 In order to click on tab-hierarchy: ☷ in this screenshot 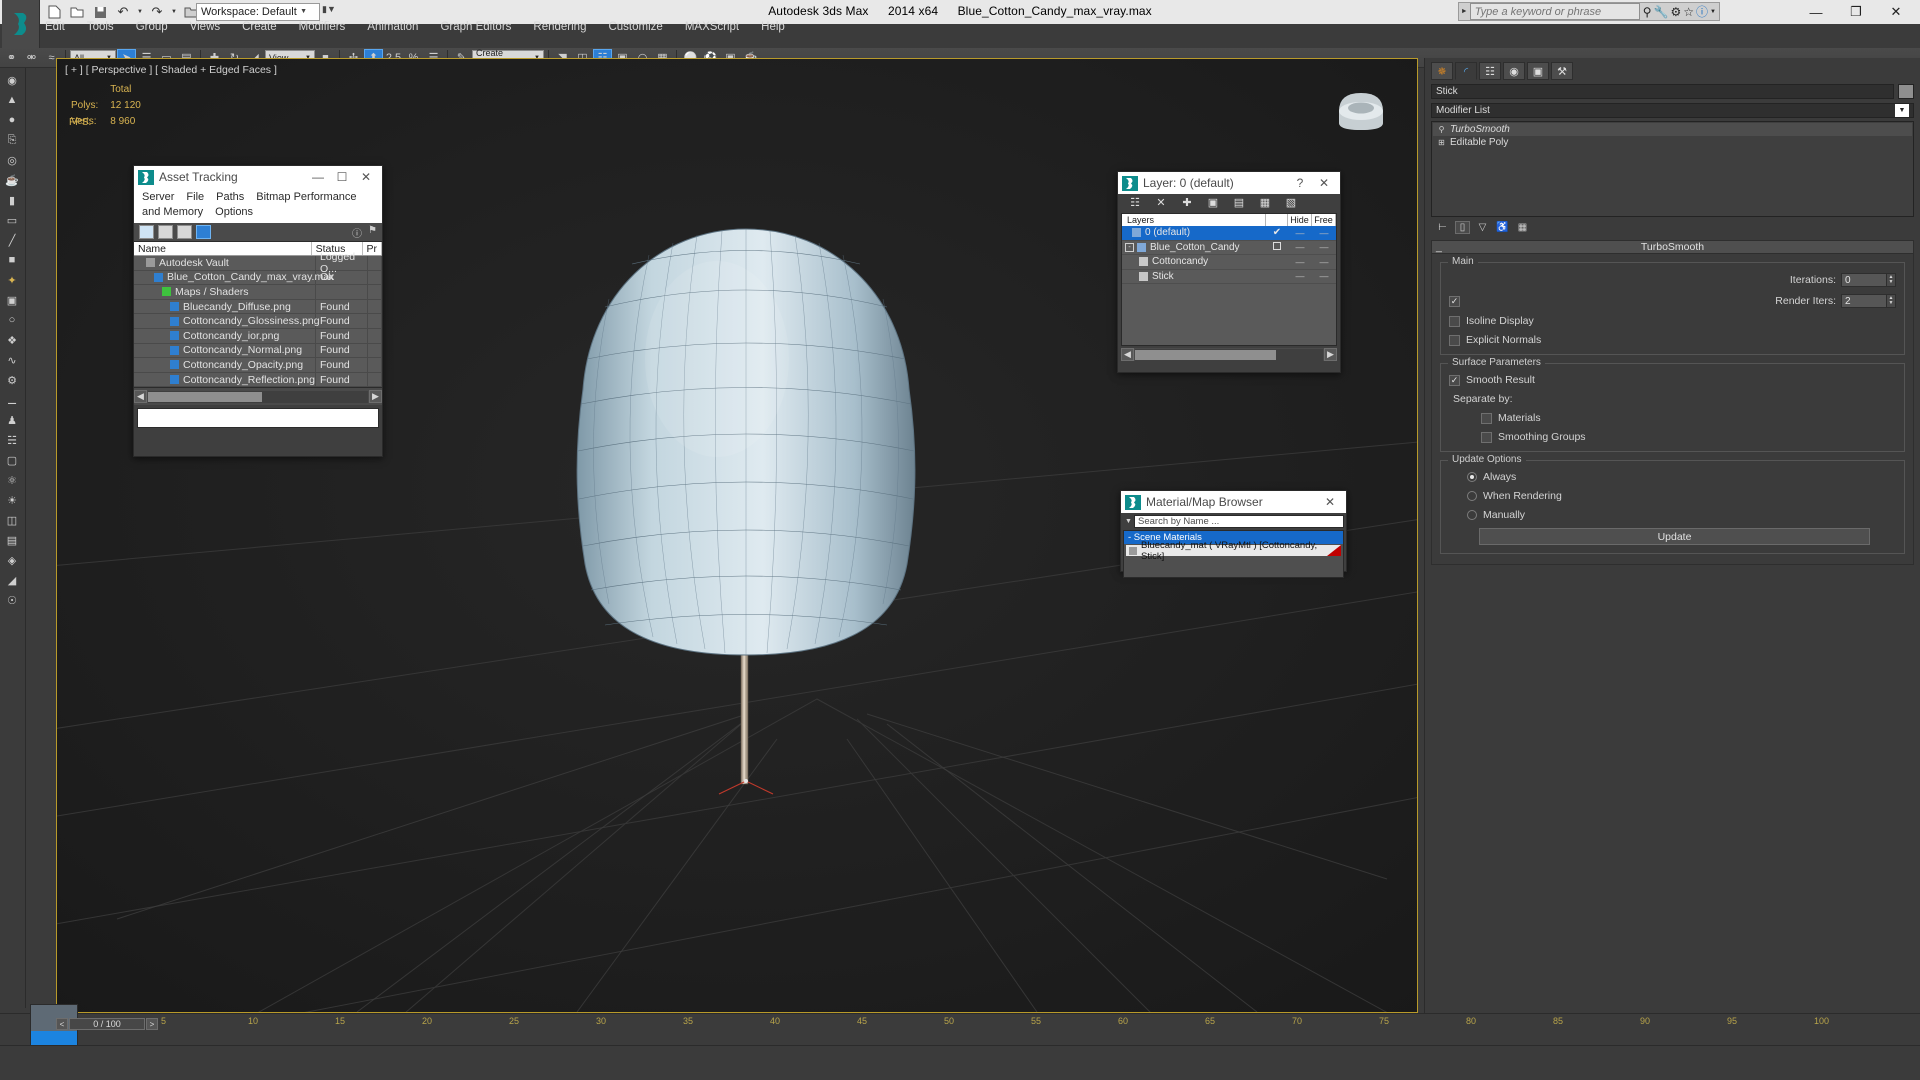, I will do `click(1490, 71)`.